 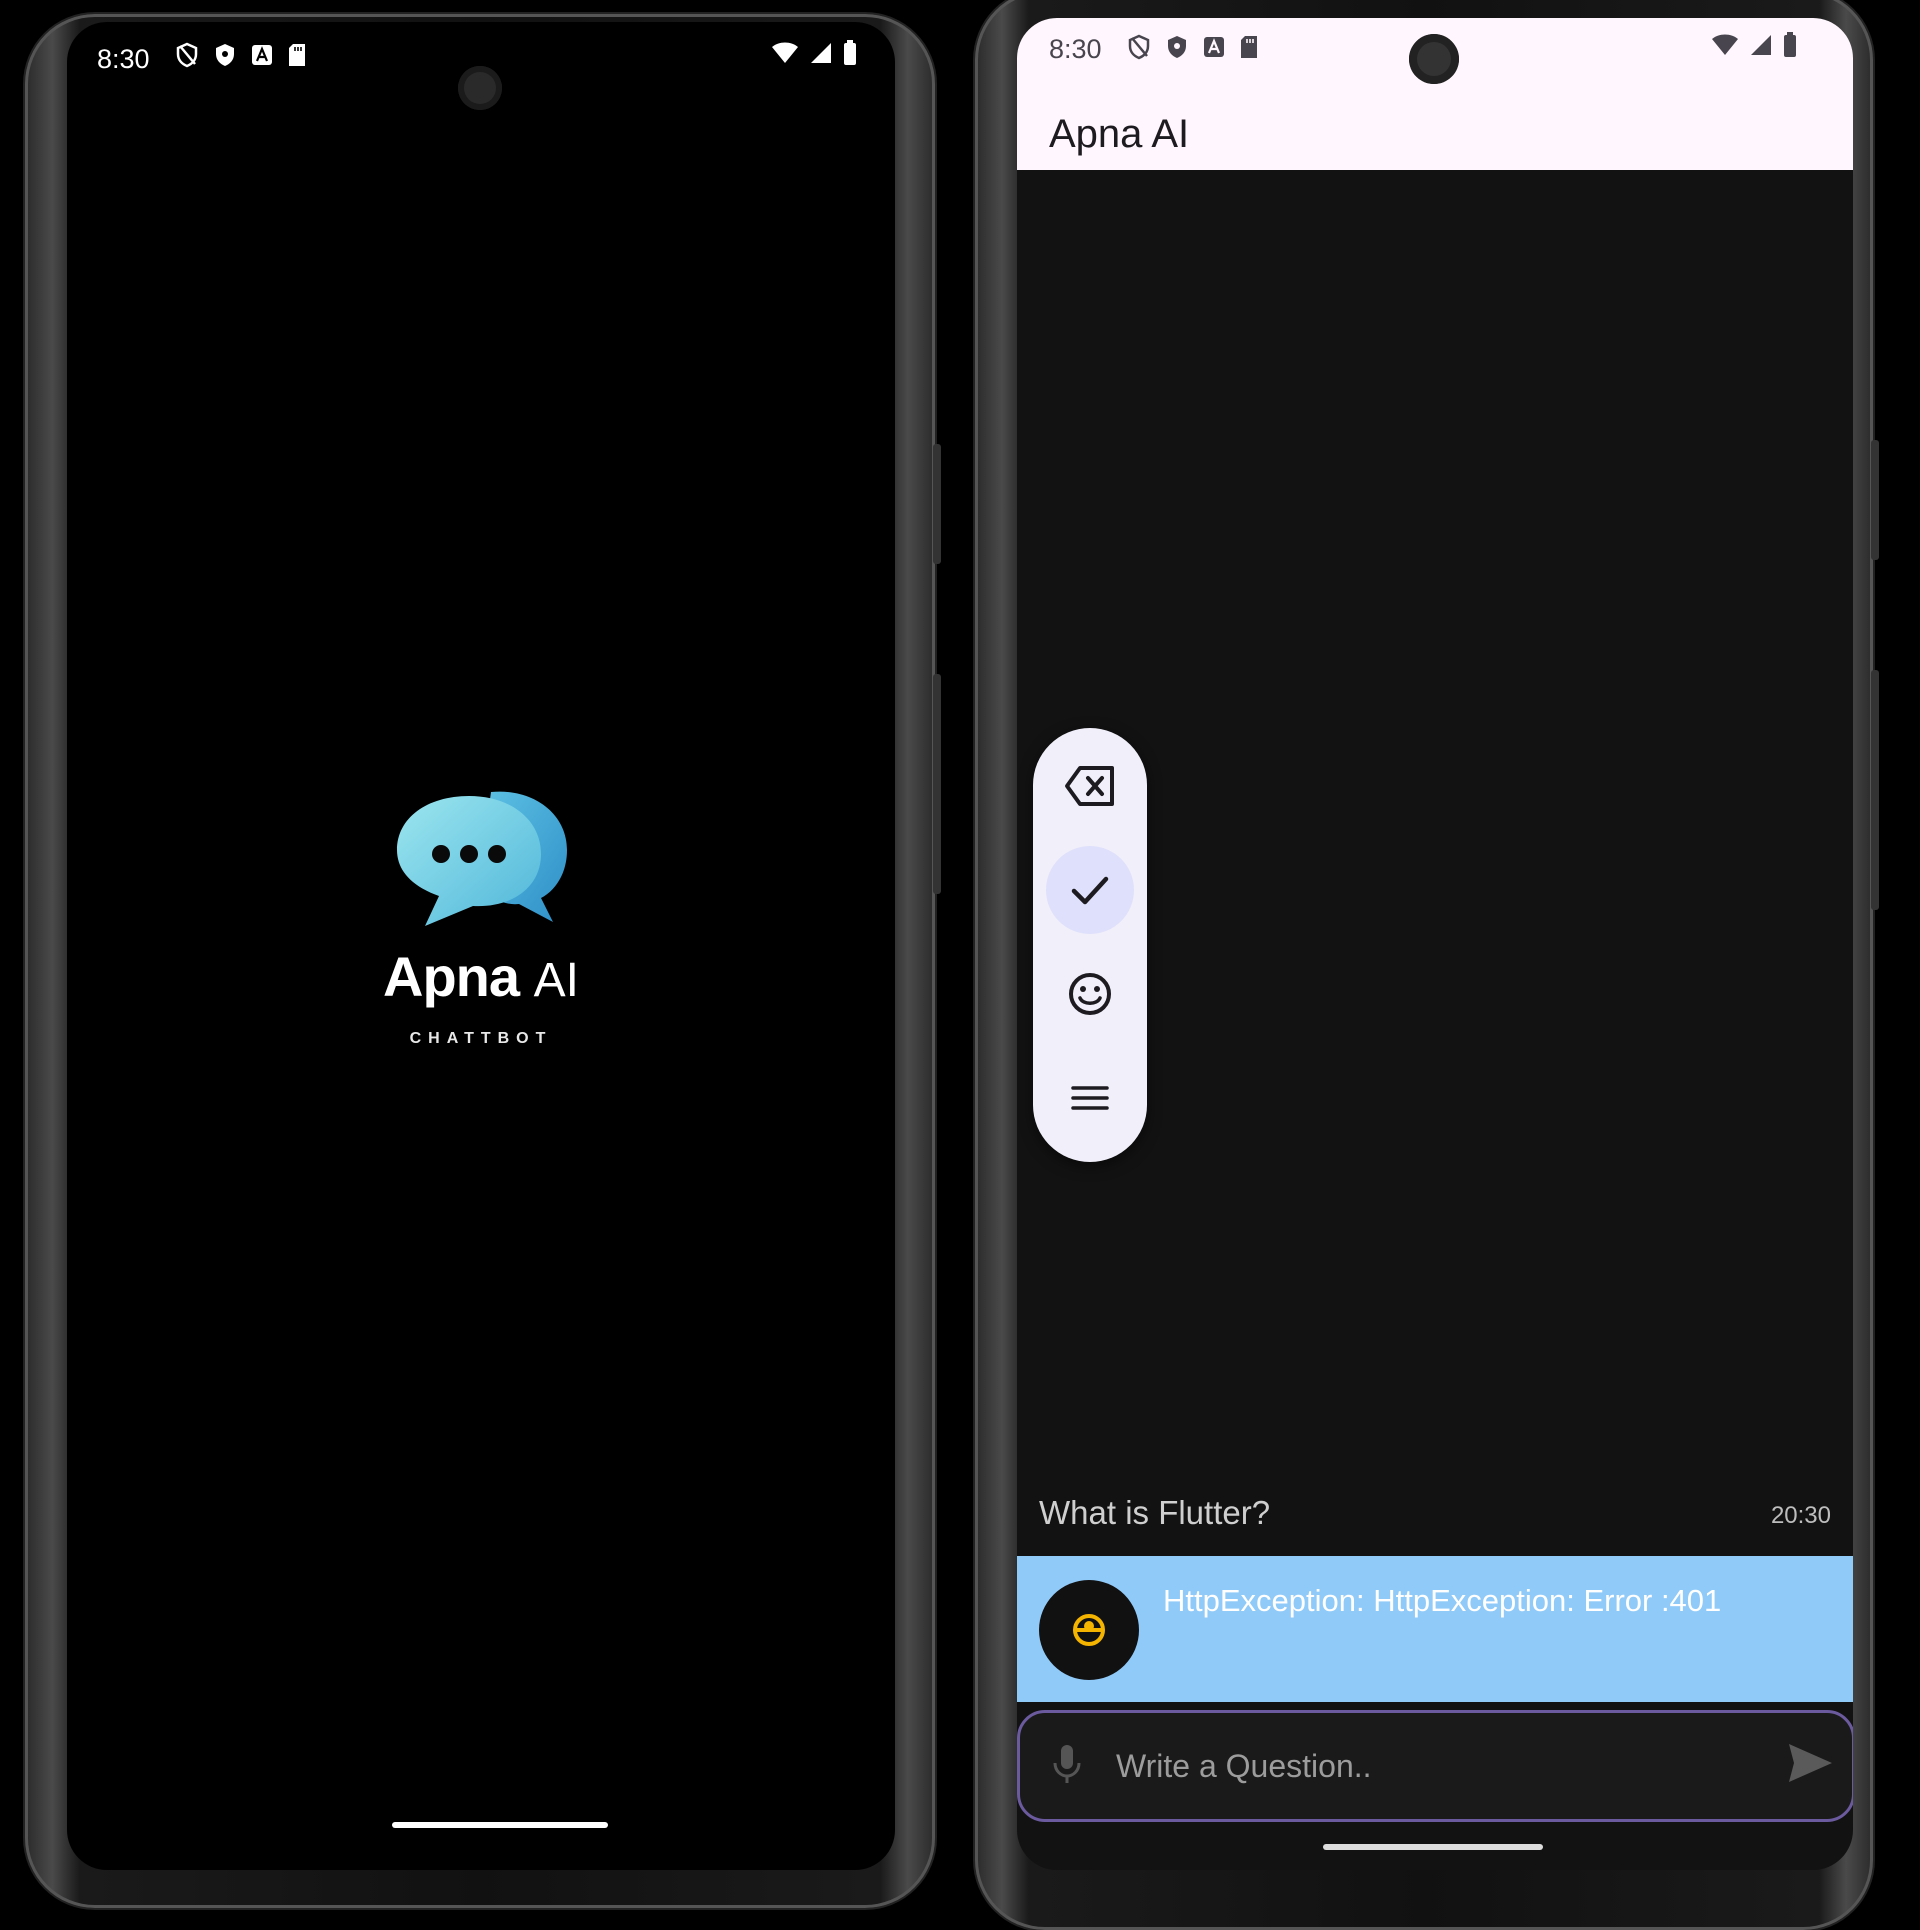 I want to click on check-button, so click(x=1090, y=890).